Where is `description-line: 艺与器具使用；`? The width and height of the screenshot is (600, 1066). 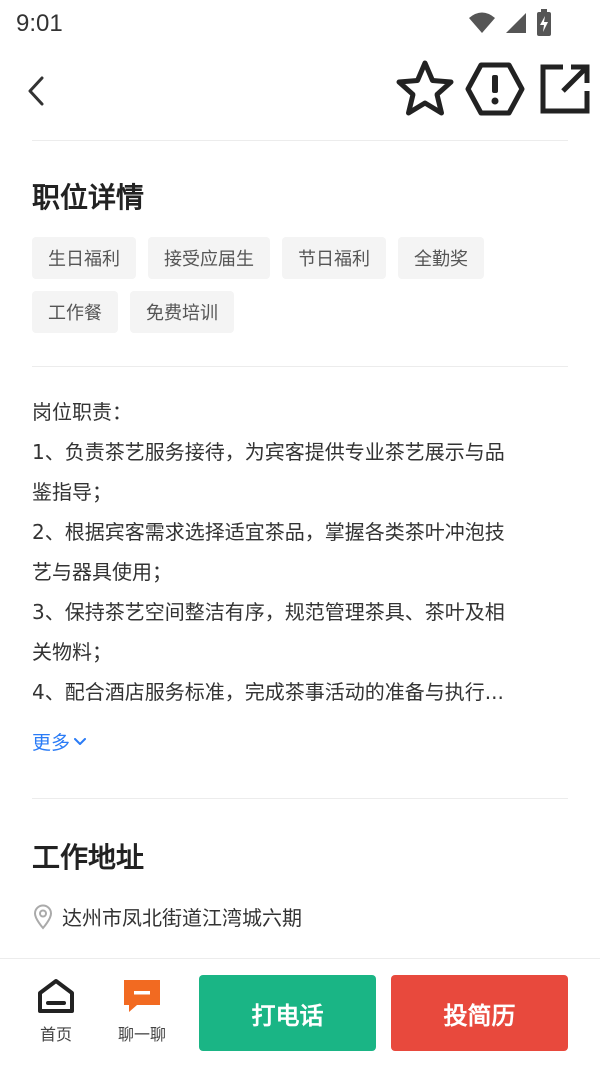
description-line: 艺与器具使用； is located at coordinates (102, 572).